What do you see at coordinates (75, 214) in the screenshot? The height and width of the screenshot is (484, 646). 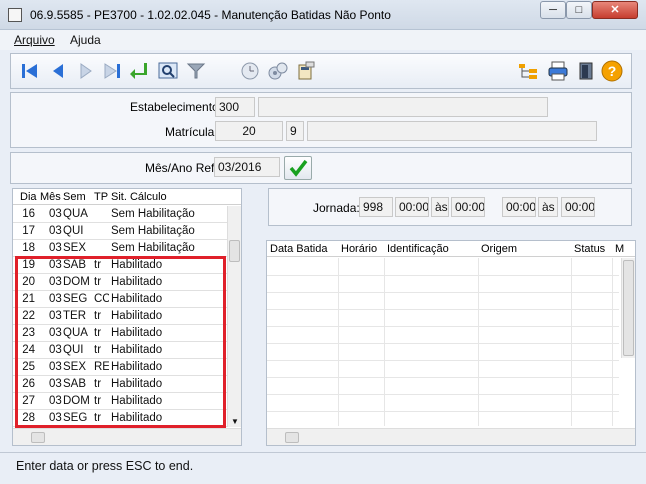 I see `cell-sem: QUA` at bounding box center [75, 214].